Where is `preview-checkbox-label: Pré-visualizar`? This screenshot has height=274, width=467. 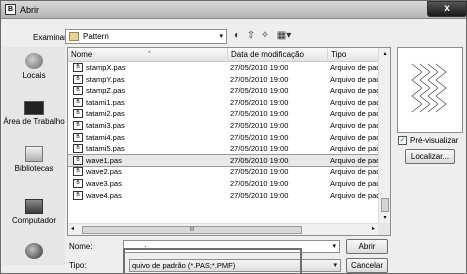
preview-checkbox-label: Pré-visualizar is located at coordinates (434, 140).